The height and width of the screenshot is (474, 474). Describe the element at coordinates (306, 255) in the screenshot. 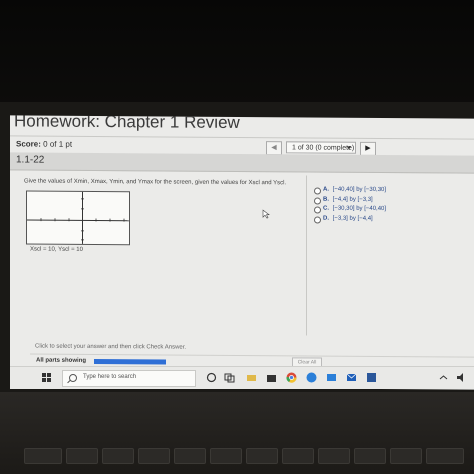

I see `panel-divider` at that location.